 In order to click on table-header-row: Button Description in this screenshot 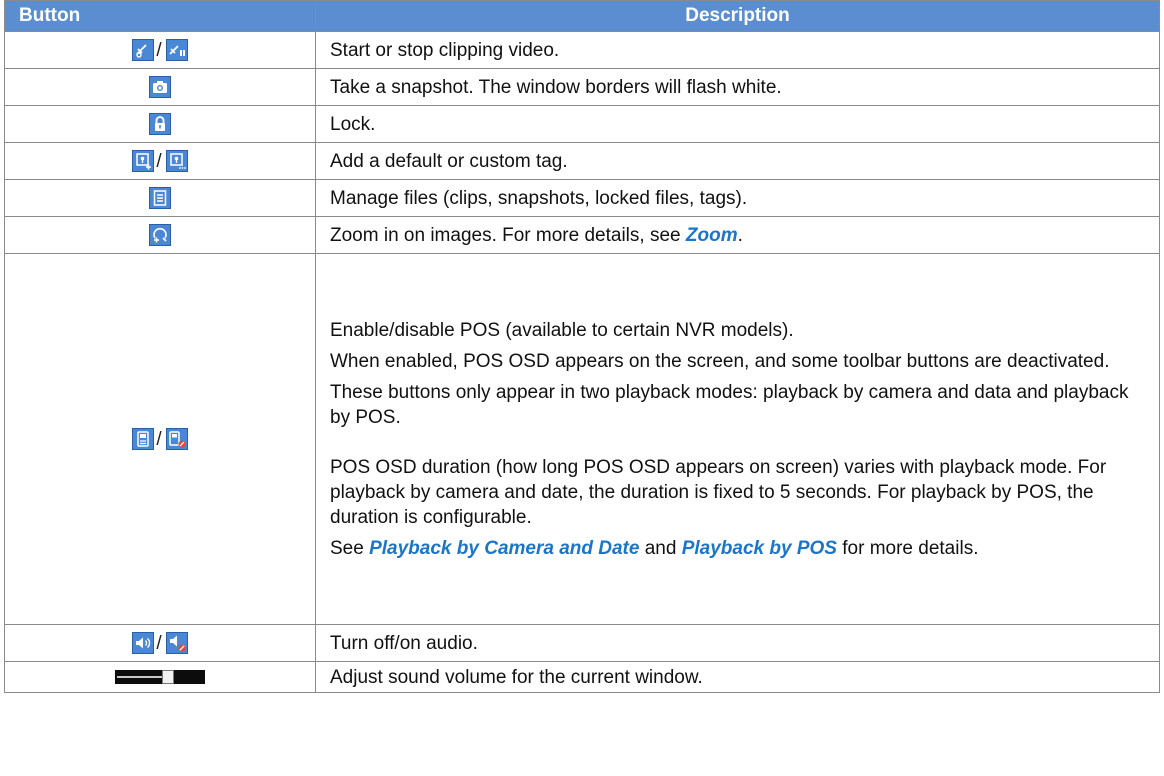, I will do `click(582, 16)`.